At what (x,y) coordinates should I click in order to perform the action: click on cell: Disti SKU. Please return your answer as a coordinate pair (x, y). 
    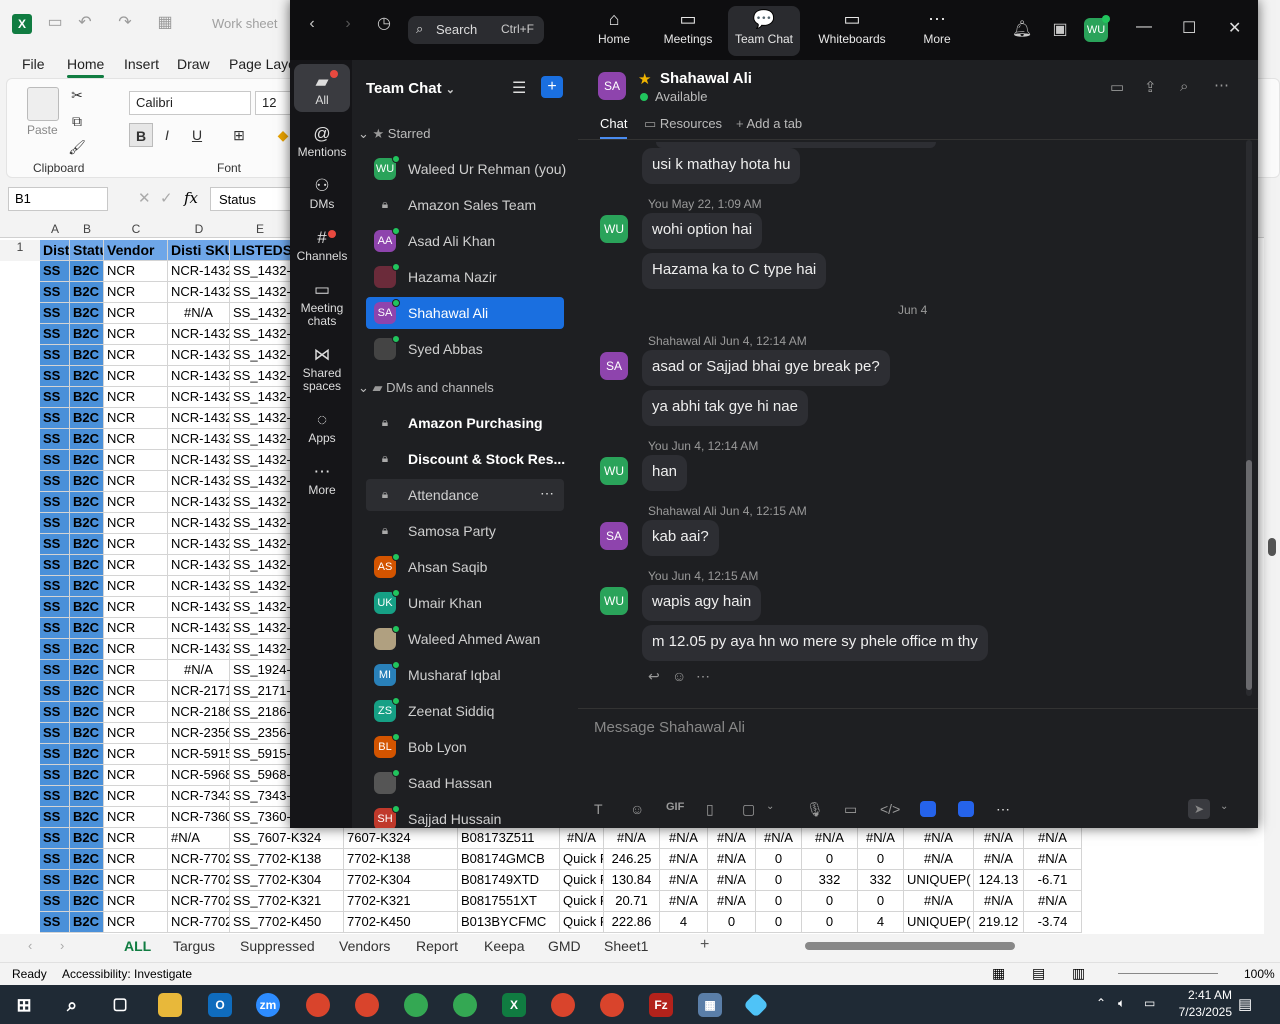
    Looking at the image, I should click on (199, 250).